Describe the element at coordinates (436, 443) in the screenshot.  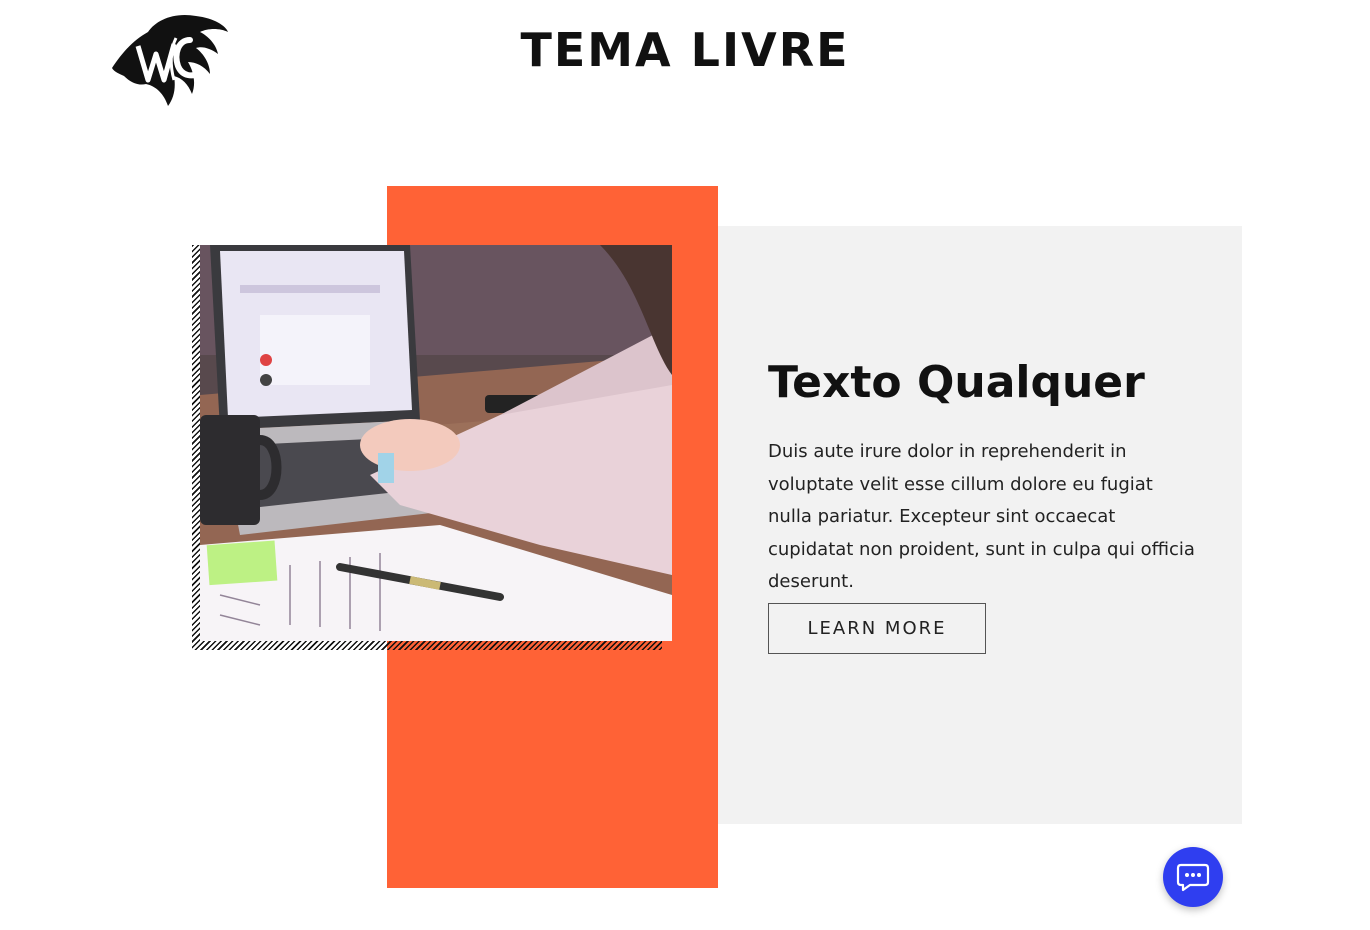
I see `feature-image` at that location.